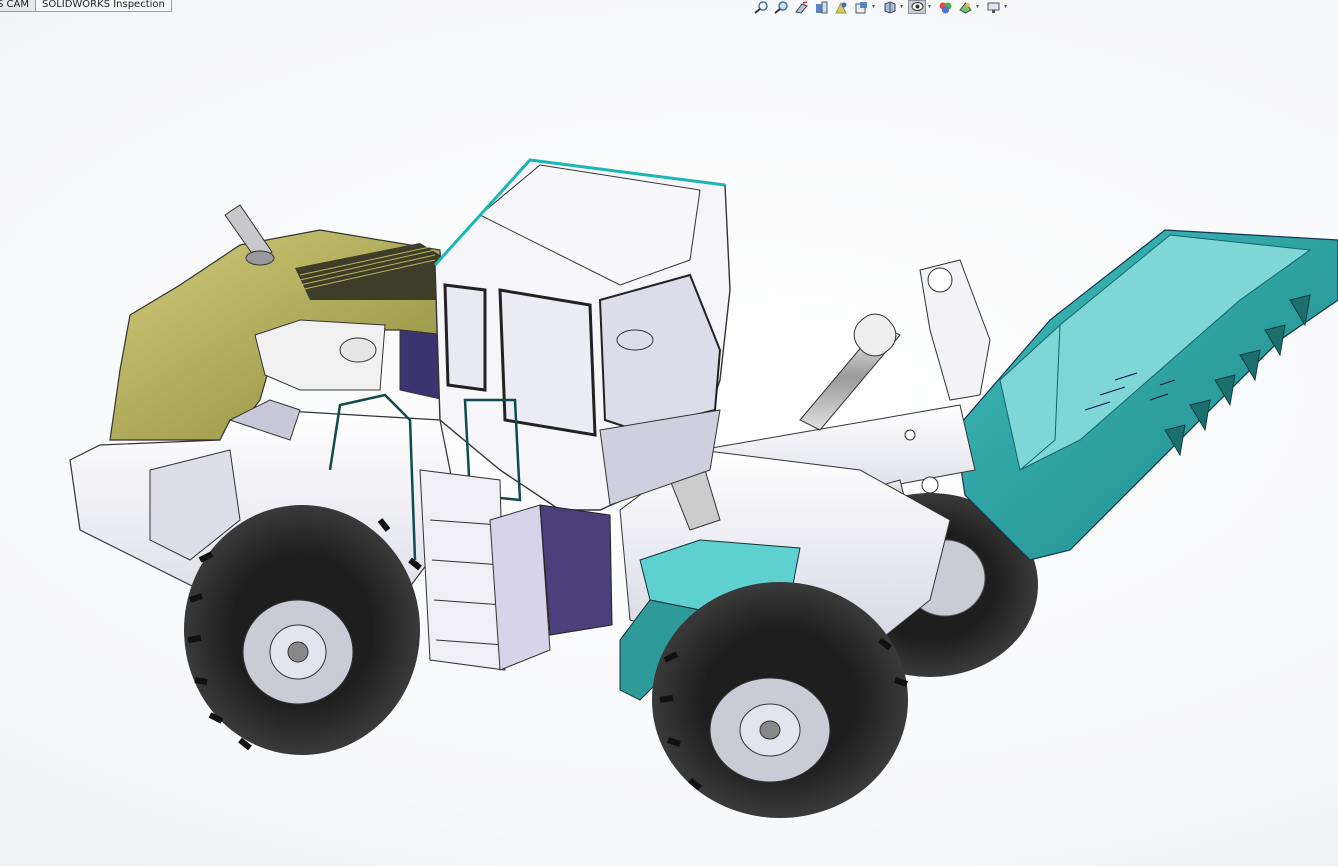 The height and width of the screenshot is (866, 1338). What do you see at coordinates (841, 7) in the screenshot?
I see `dynamic-annotation-views-icon` at bounding box center [841, 7].